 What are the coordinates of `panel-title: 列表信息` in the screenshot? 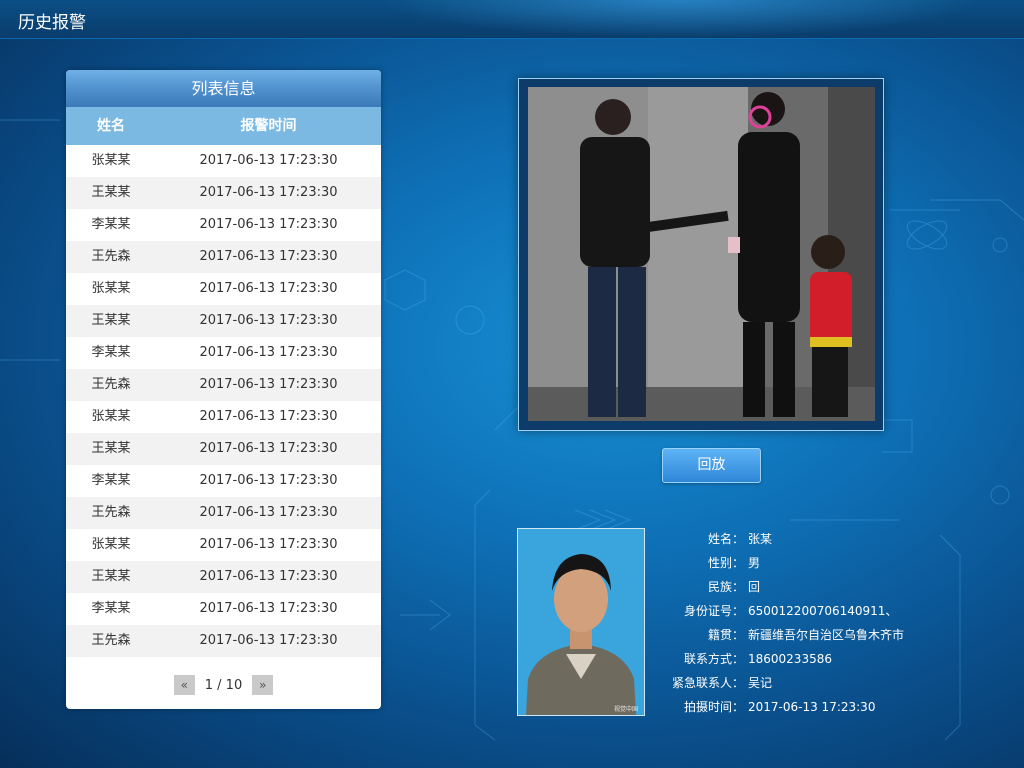 It's located at (223, 88).